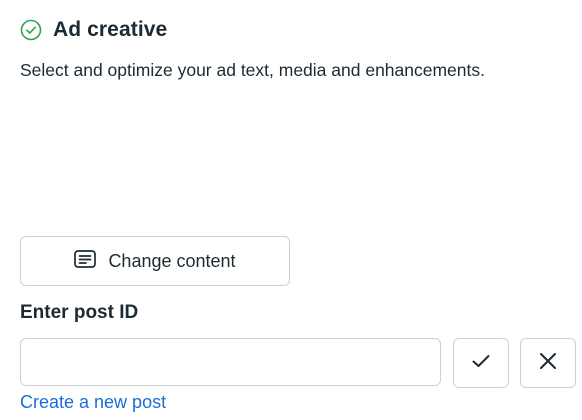  I want to click on post-content-icon, so click(85, 261).